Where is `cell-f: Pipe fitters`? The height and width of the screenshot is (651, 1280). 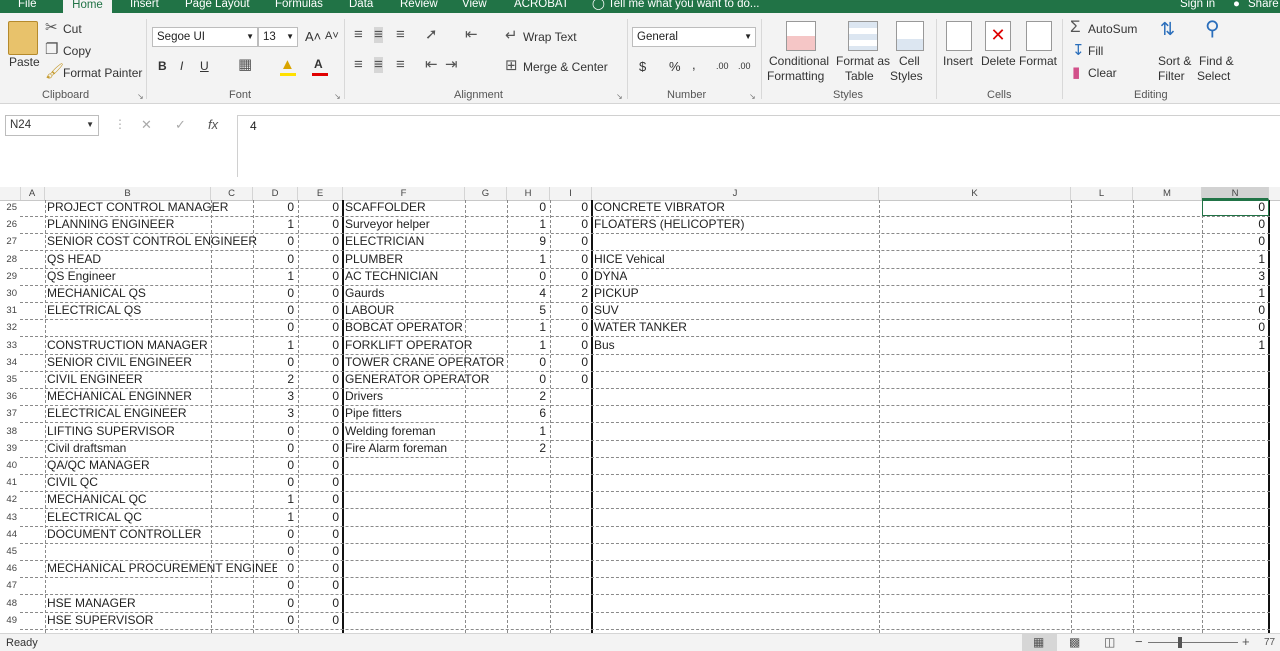 cell-f: Pipe fitters is located at coordinates (373, 413).